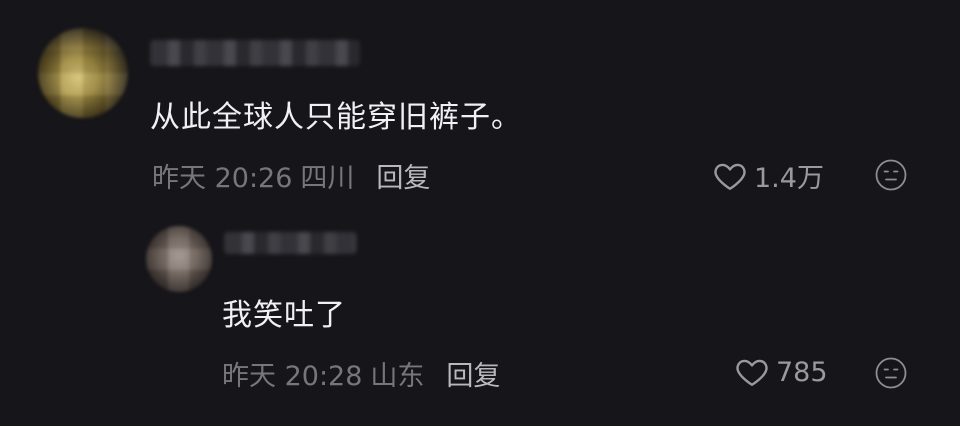 This screenshot has width=960, height=426. Describe the element at coordinates (292, 376) in the screenshot. I see `comment-time: 昨天 20:28` at that location.